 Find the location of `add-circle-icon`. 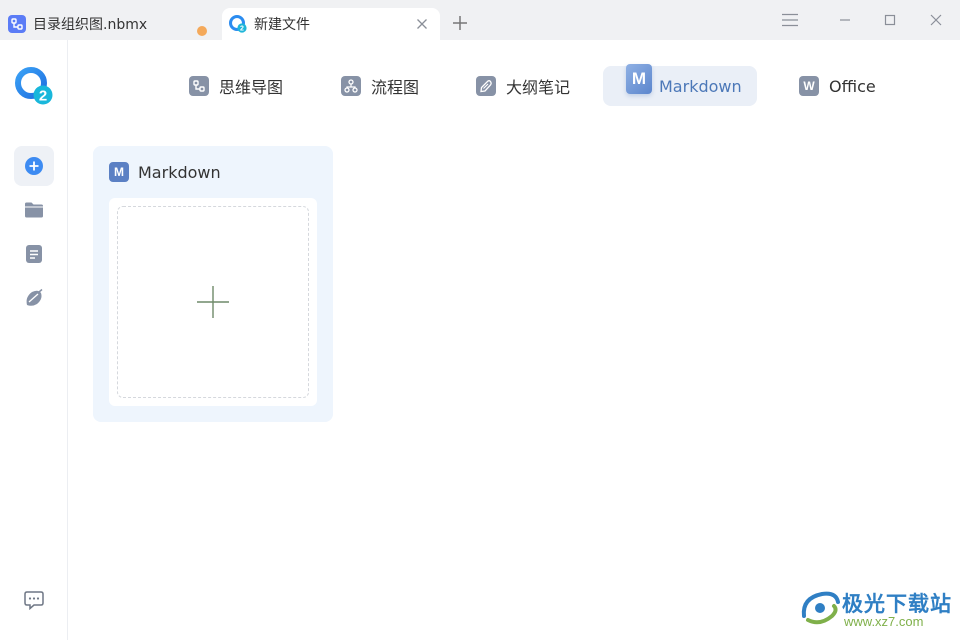

add-circle-icon is located at coordinates (34, 166).